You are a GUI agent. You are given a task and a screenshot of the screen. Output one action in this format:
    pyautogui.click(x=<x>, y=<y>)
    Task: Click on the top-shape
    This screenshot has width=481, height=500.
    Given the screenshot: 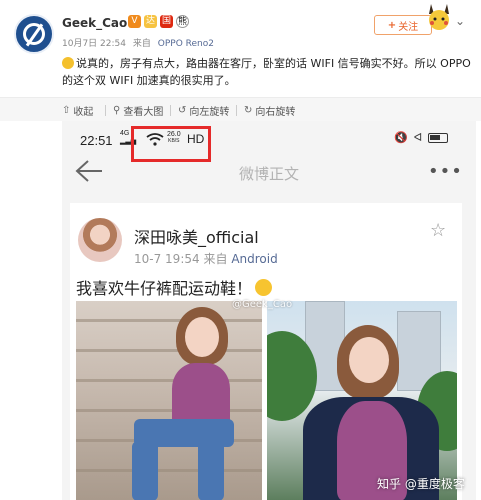 What is the action you would take?
    pyautogui.click(x=201, y=395)
    